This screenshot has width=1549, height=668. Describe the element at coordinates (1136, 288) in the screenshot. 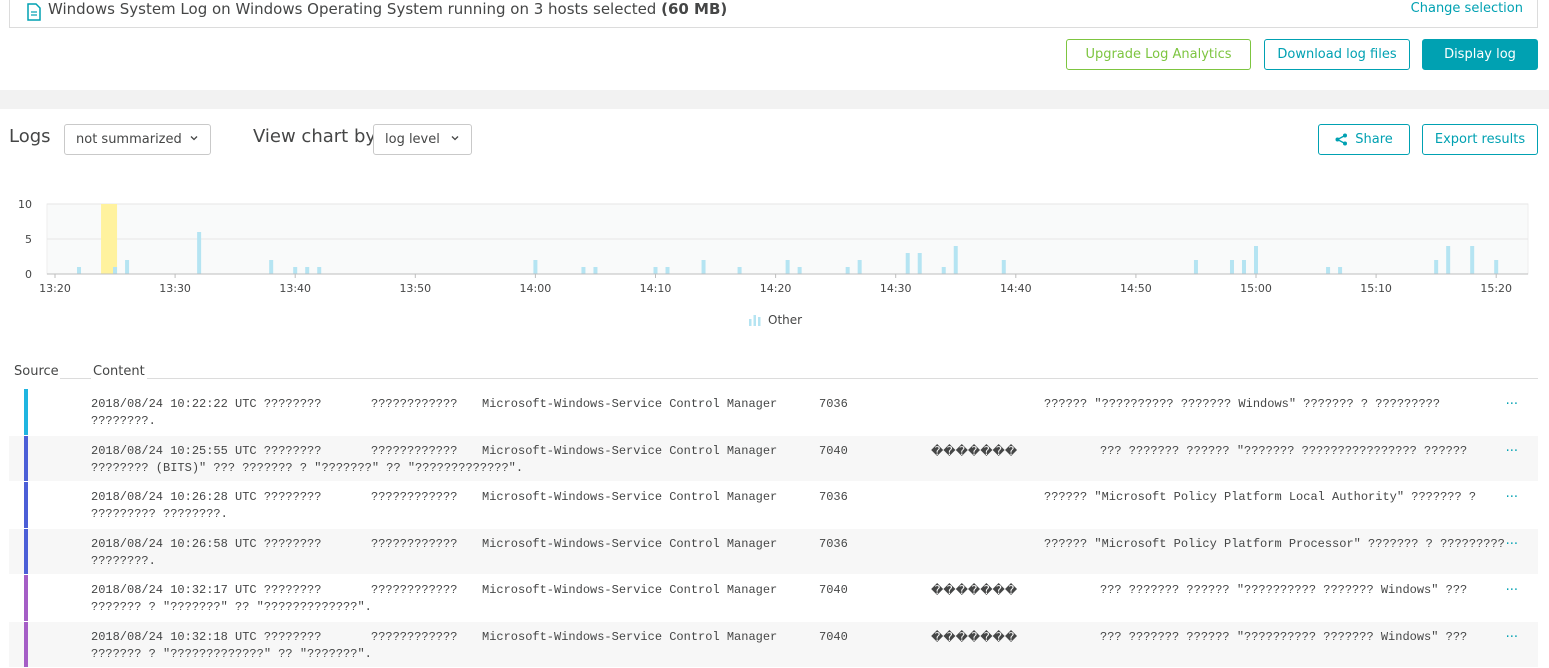

I see `x-tick-label: 14:50` at that location.